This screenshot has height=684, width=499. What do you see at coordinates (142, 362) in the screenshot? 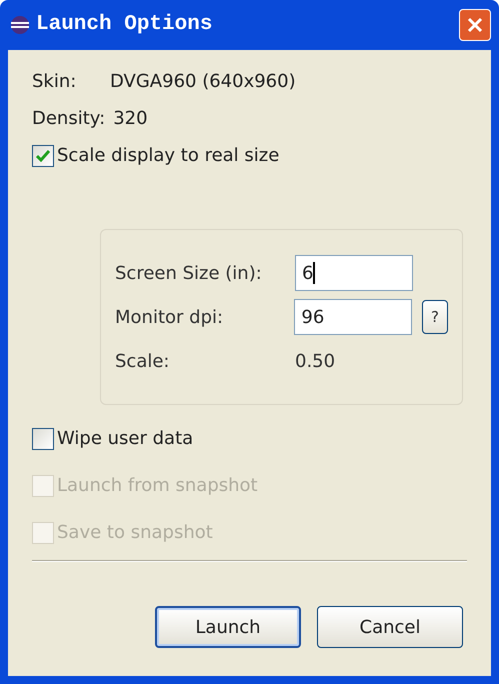
I see `field-label: Scale:` at bounding box center [142, 362].